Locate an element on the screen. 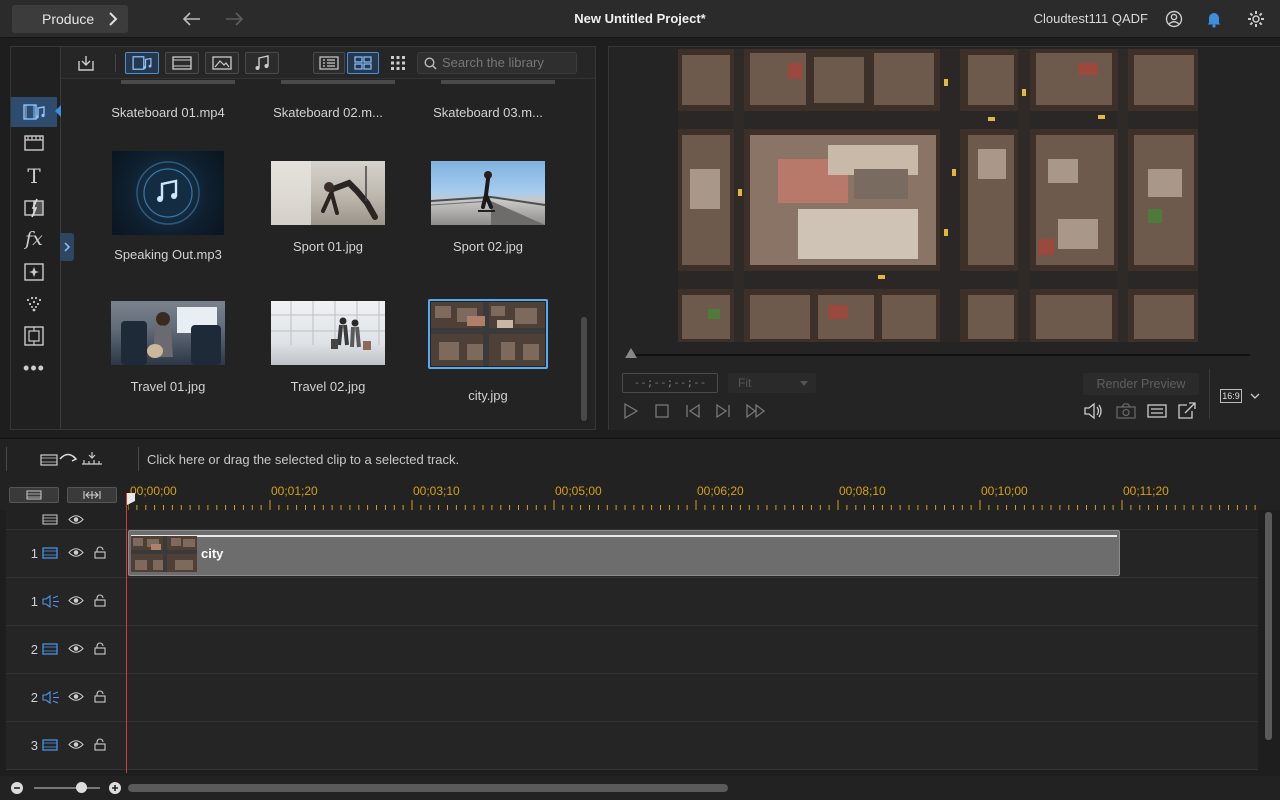 The image size is (1280, 800). library-item: city.jpg is located at coordinates (488, 351).